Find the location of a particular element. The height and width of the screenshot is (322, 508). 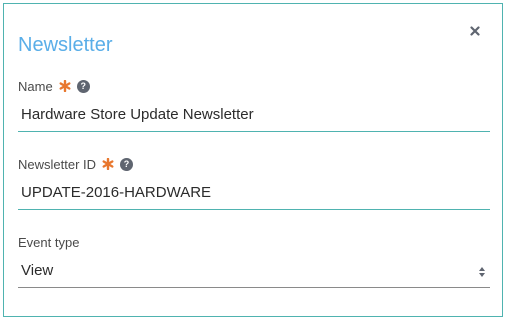

close-icon is located at coordinates (475, 31).